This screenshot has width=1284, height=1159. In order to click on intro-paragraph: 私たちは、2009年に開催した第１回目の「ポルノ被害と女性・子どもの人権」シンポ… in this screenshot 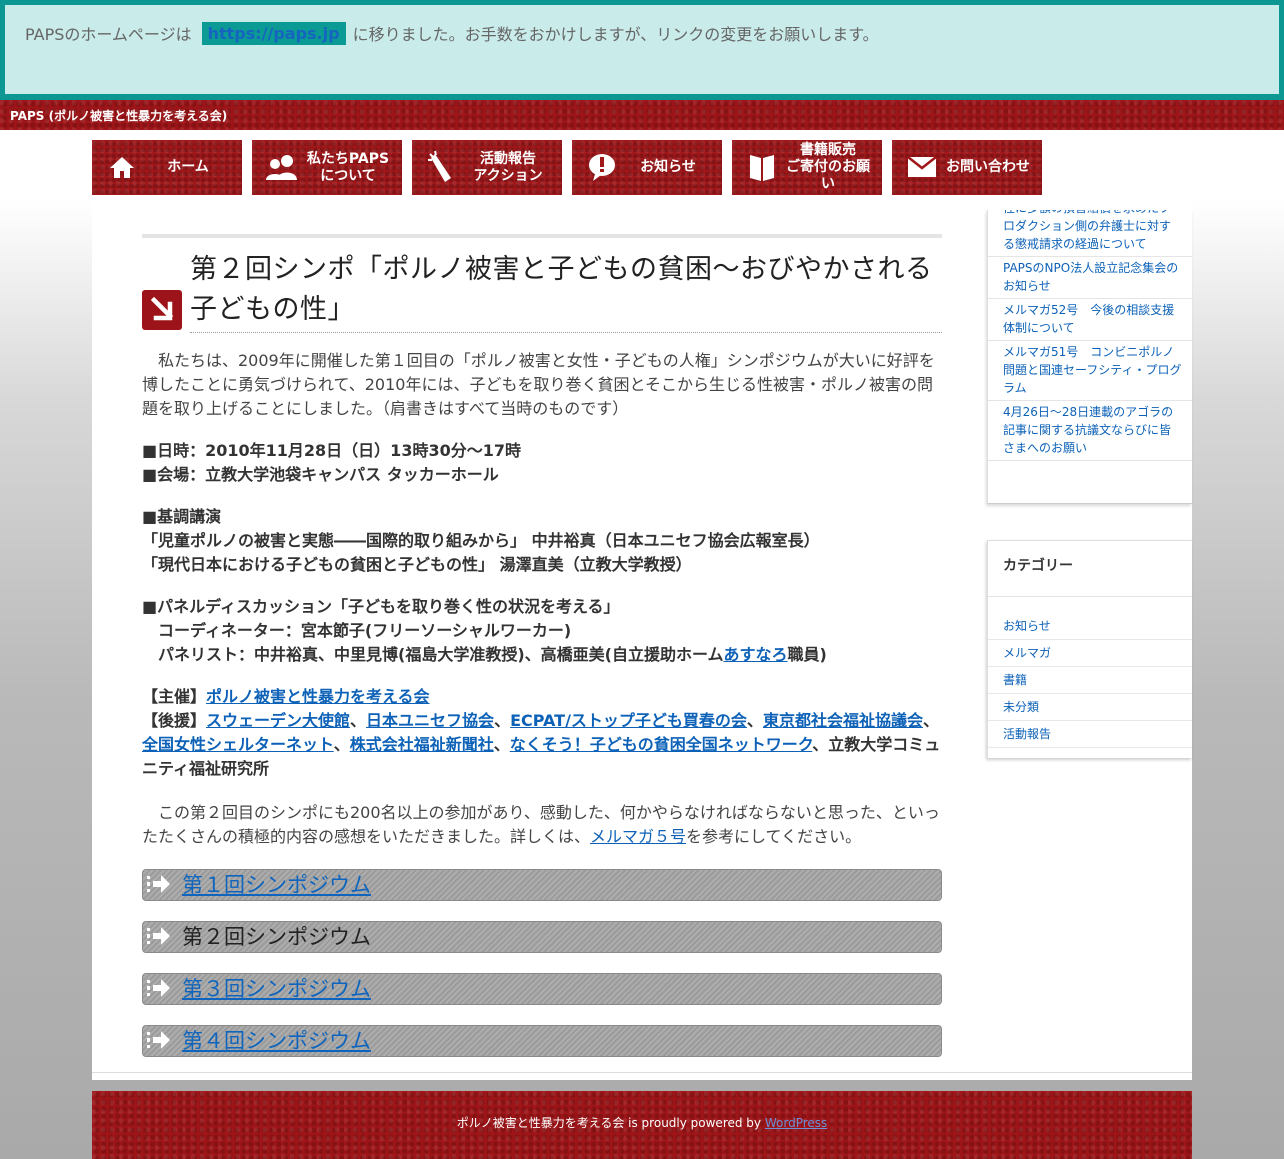, I will do `click(538, 384)`.